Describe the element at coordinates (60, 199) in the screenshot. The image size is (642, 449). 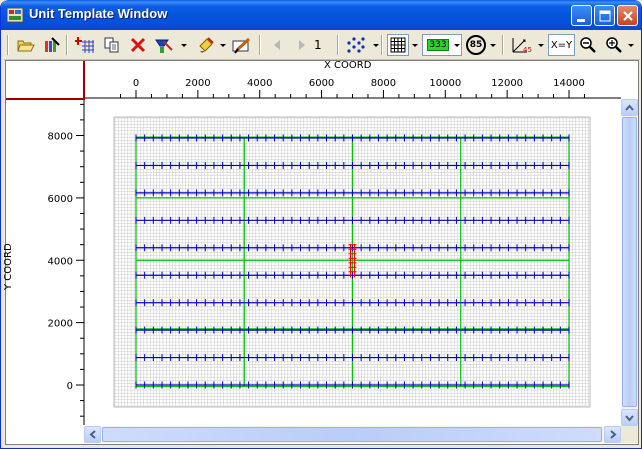
I see `y-tick-label: 6000` at that location.